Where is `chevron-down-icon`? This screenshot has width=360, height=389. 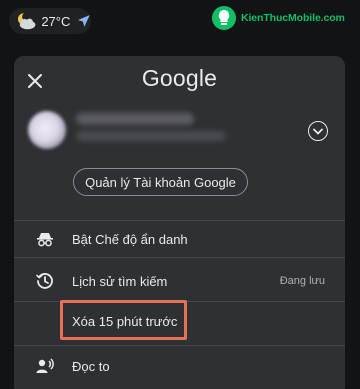
chevron-down-icon is located at coordinates (318, 131).